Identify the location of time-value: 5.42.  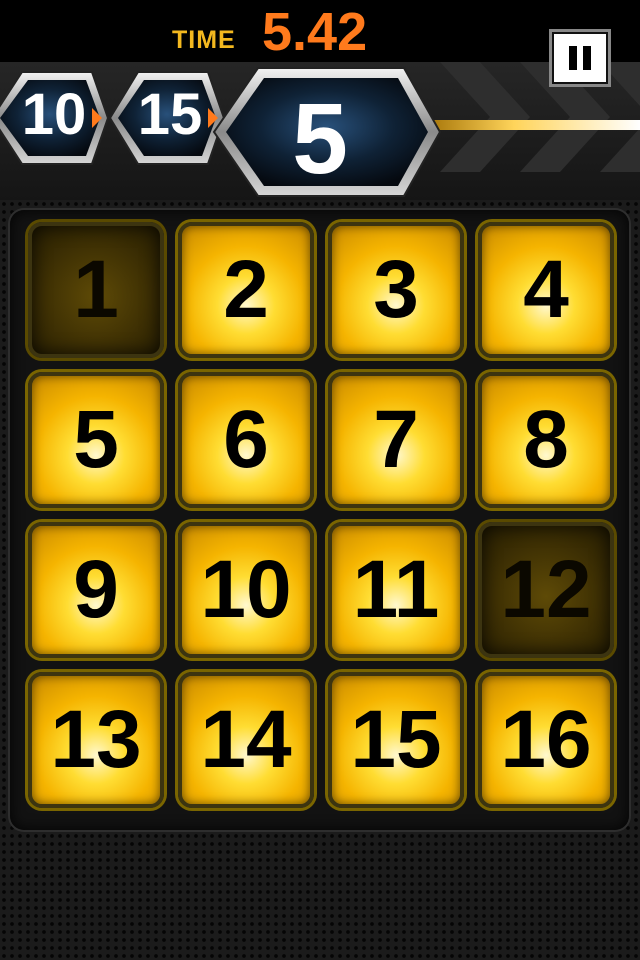
(315, 32).